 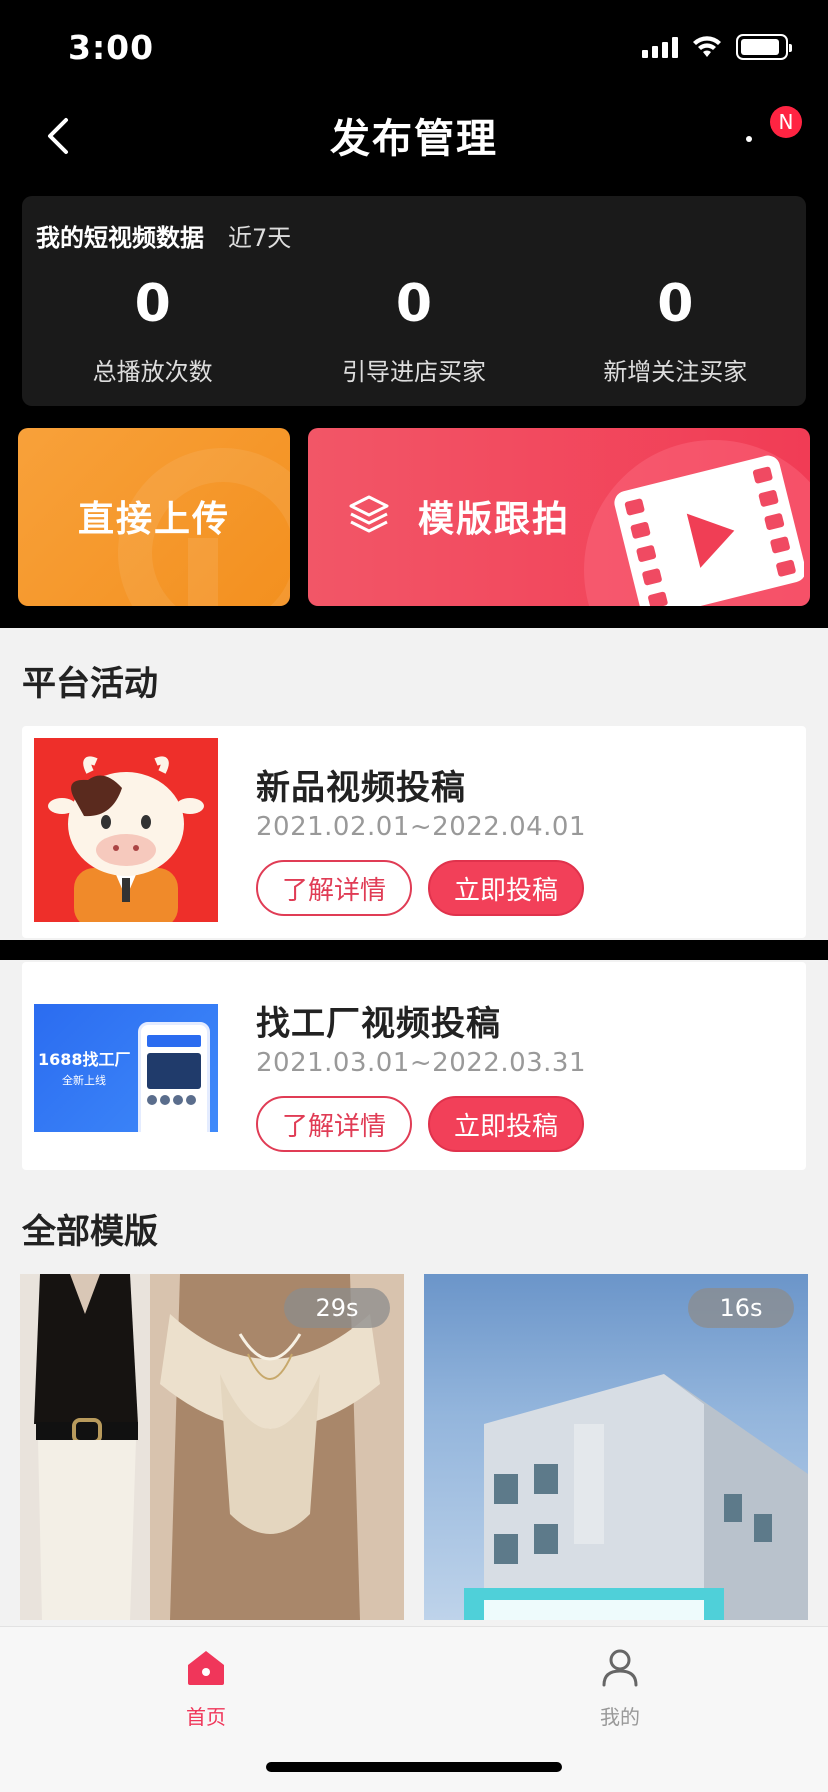 I want to click on video-film-icon, so click(x=709, y=530).